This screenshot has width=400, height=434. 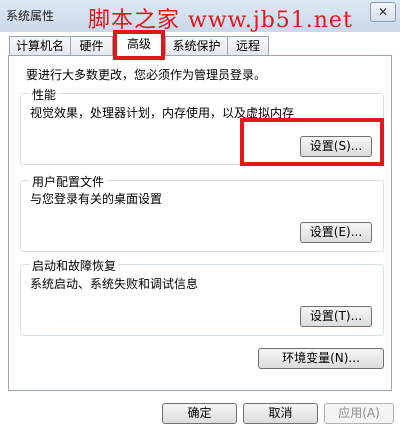 What do you see at coordinates (68, 181) in the screenshot?
I see `user-profiles-group-title: 用户配置文件` at bounding box center [68, 181].